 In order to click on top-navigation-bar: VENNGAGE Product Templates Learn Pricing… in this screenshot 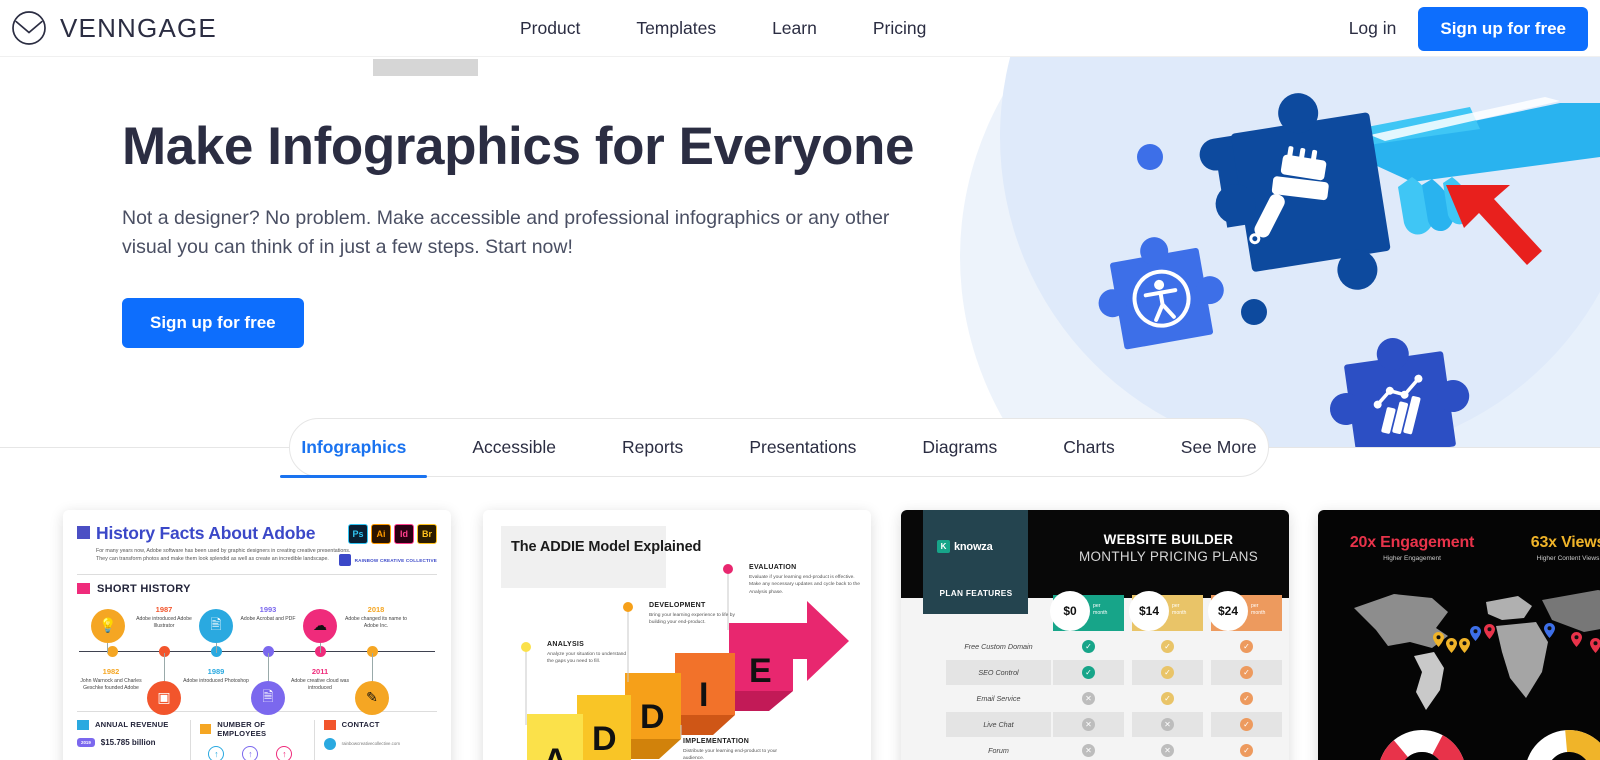, I will do `click(800, 28)`.